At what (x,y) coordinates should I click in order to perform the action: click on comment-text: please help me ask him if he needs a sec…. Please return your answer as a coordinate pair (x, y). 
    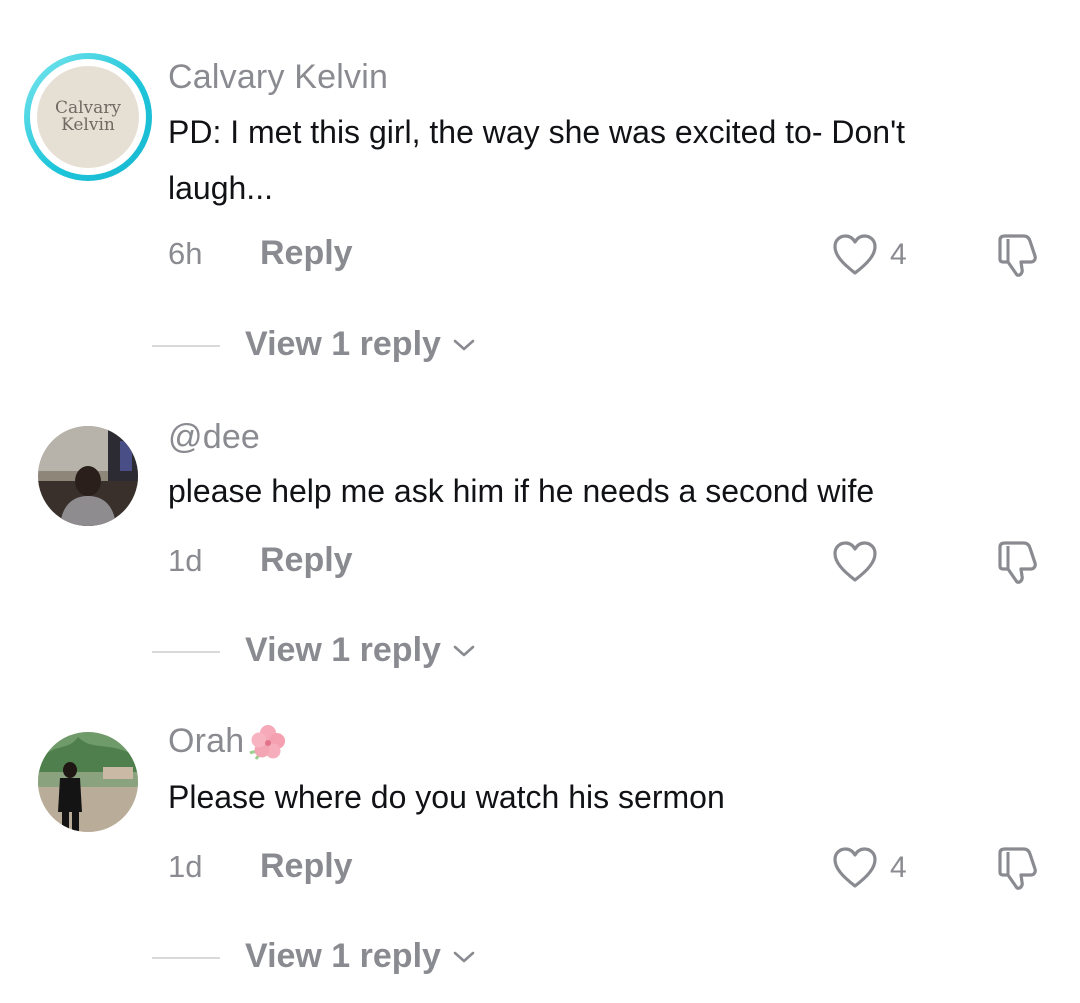
    Looking at the image, I should click on (588, 491).